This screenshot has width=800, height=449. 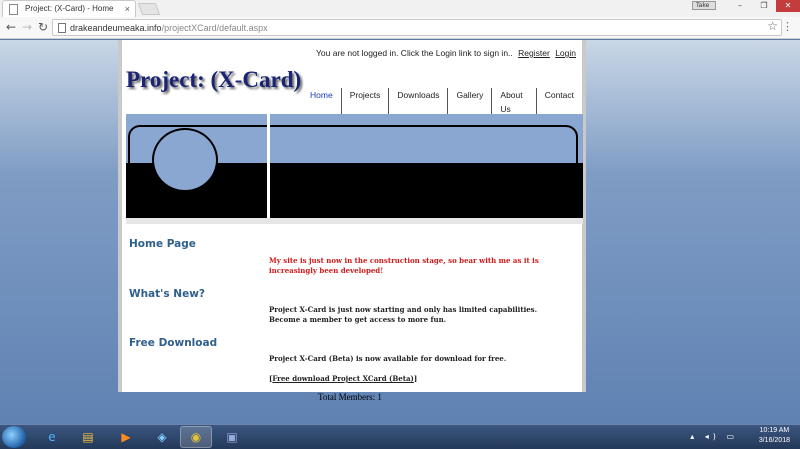 I want to click on nav-about-us: About Us, so click(x=513, y=102).